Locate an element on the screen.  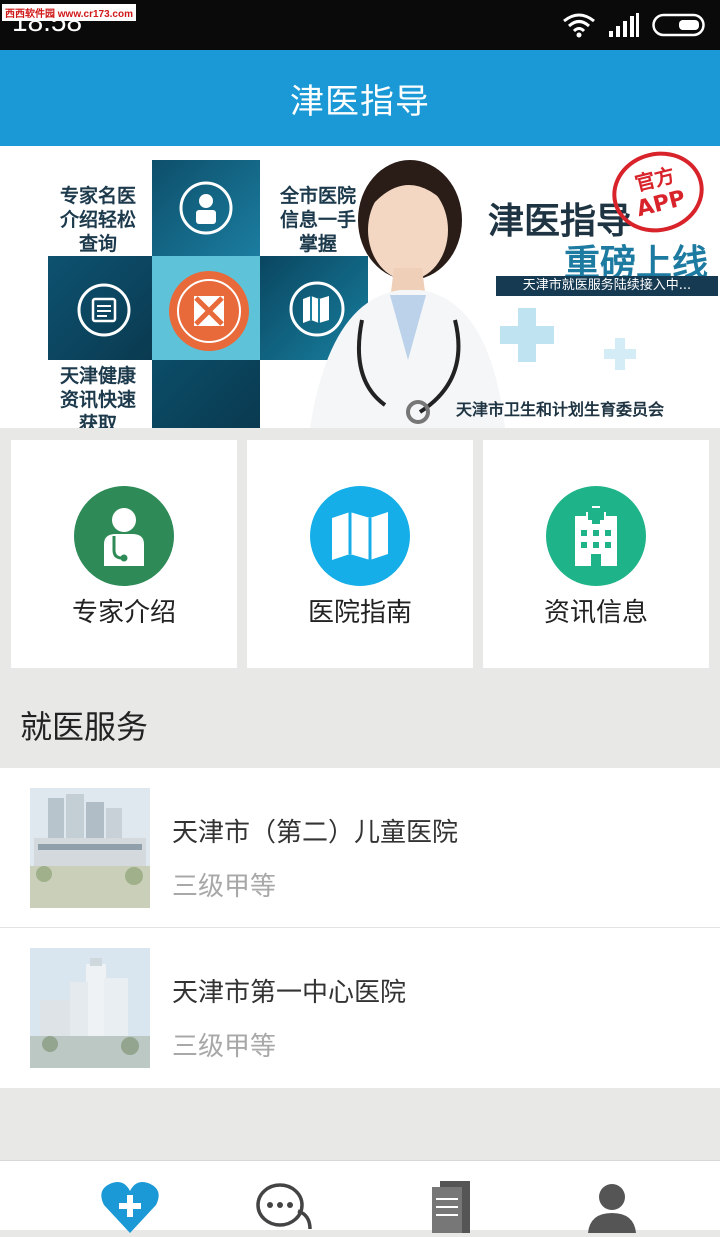
section-title: 就医服务 is located at coordinates (84, 727).